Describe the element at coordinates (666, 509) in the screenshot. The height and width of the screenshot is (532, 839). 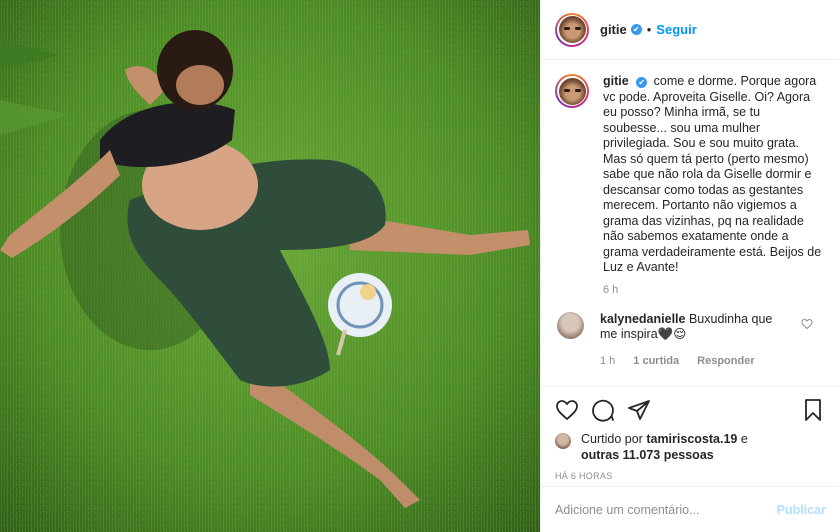
I see `comment-input` at that location.